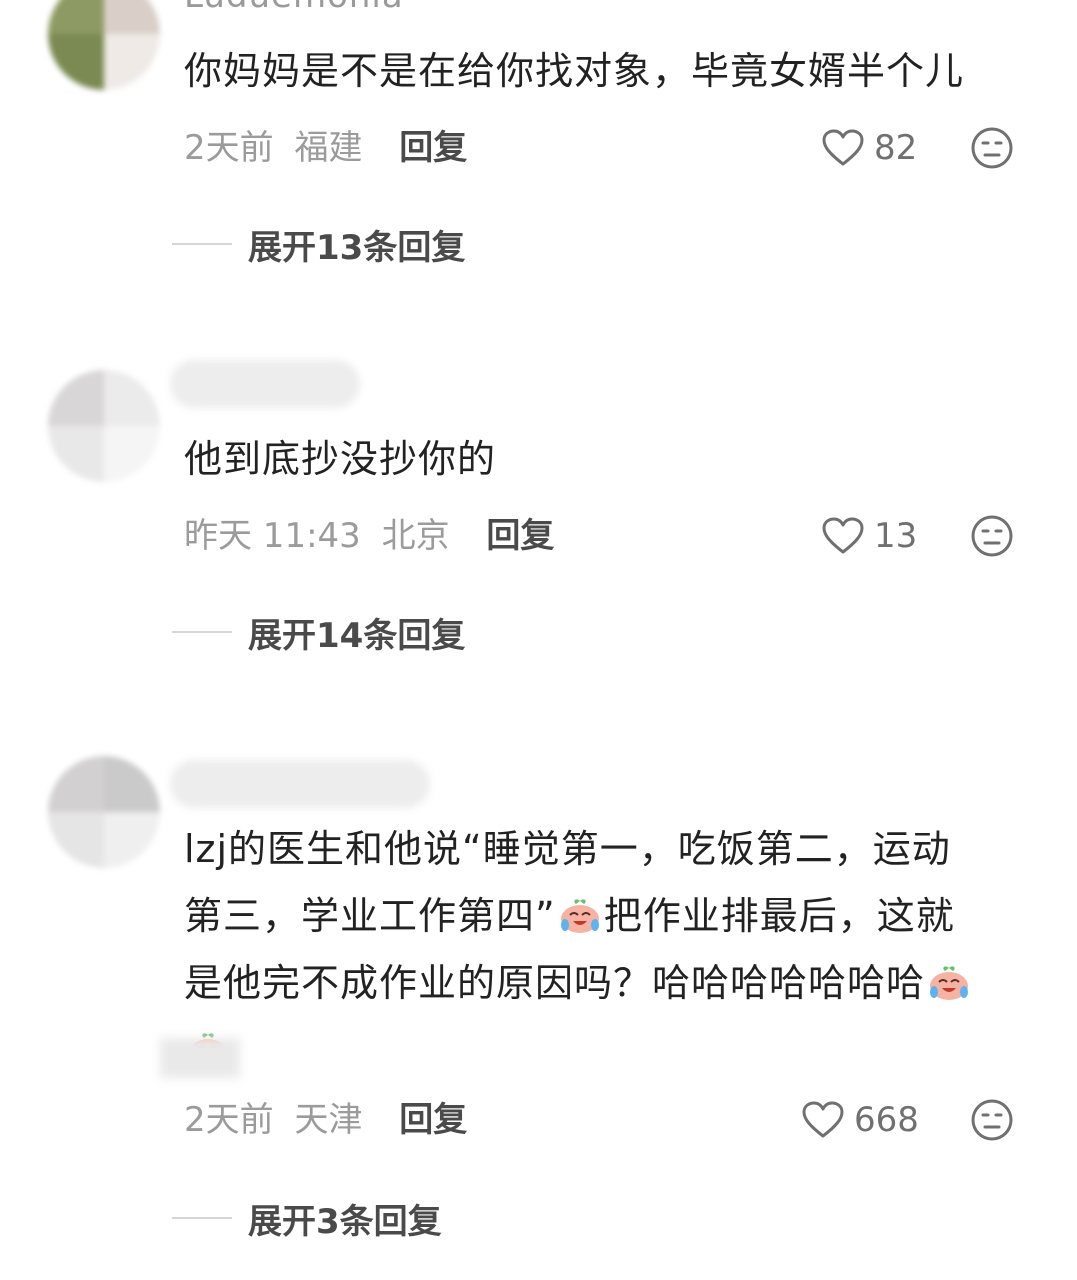 This screenshot has height=1280, width=1077. Describe the element at coordinates (574, 71) in the screenshot. I see `comment-text: 你妈妈是不是在给你找对象，毕竟女婿半个儿` at that location.